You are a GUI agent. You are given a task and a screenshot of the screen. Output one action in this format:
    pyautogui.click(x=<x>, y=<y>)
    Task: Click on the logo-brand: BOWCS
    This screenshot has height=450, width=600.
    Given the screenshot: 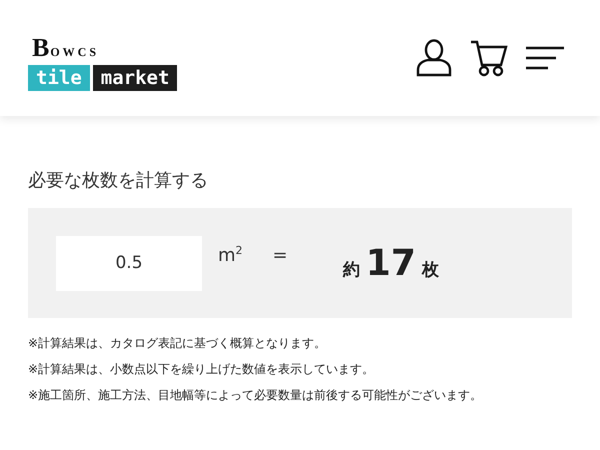 What is the action you would take?
    pyautogui.click(x=65, y=48)
    